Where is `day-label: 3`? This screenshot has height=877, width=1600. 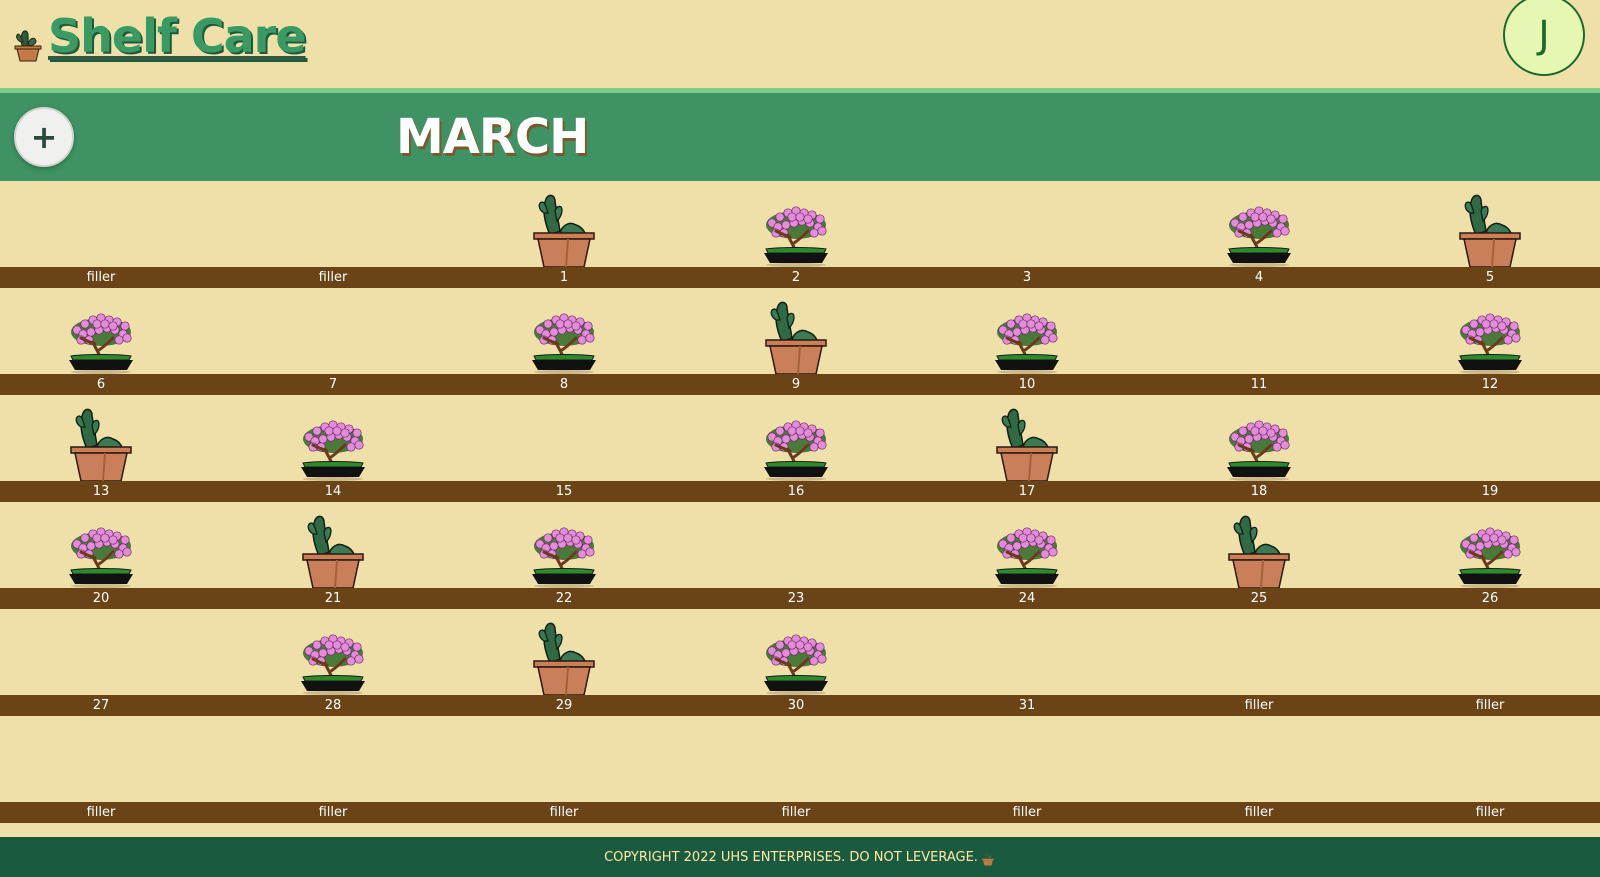 day-label: 3 is located at coordinates (1027, 277).